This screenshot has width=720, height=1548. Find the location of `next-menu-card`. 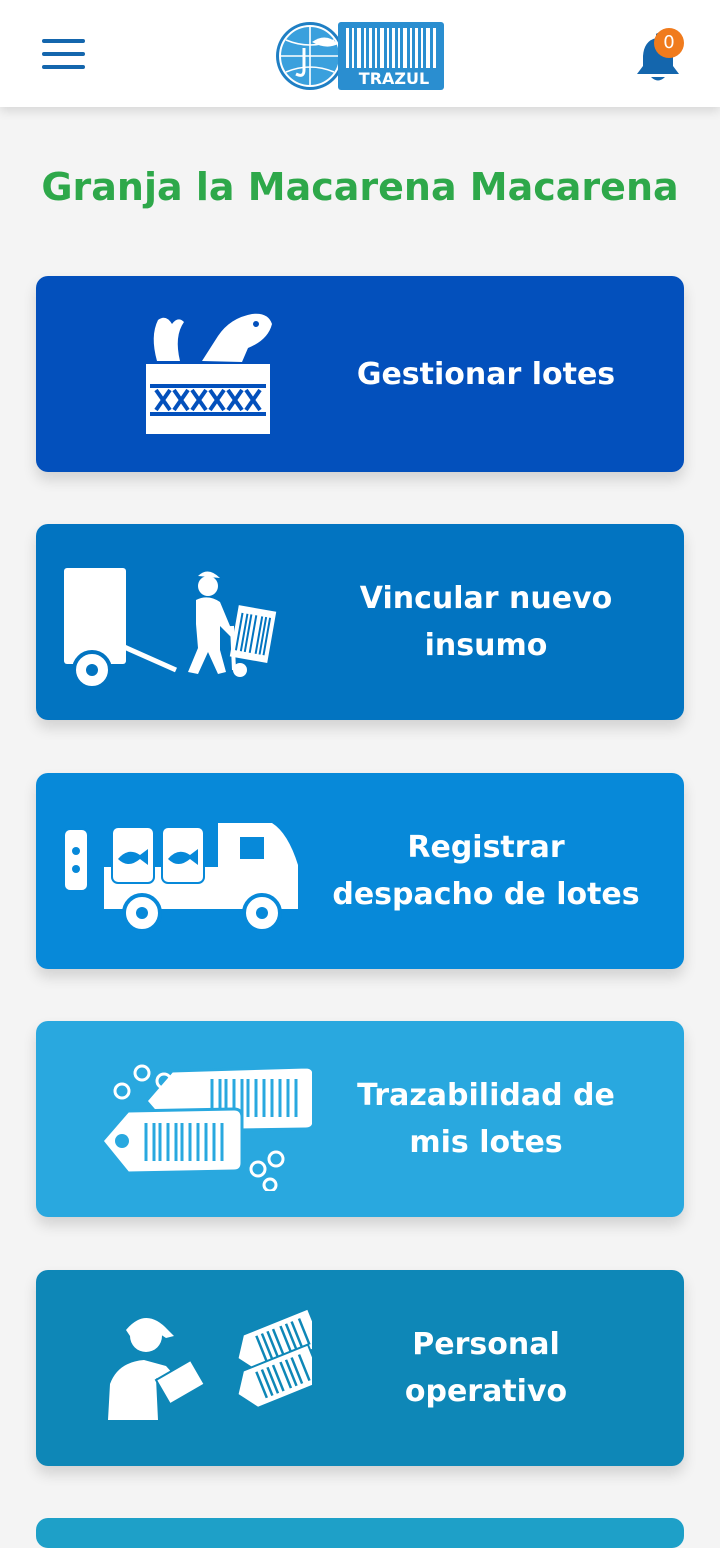

next-menu-card is located at coordinates (360, 1533).